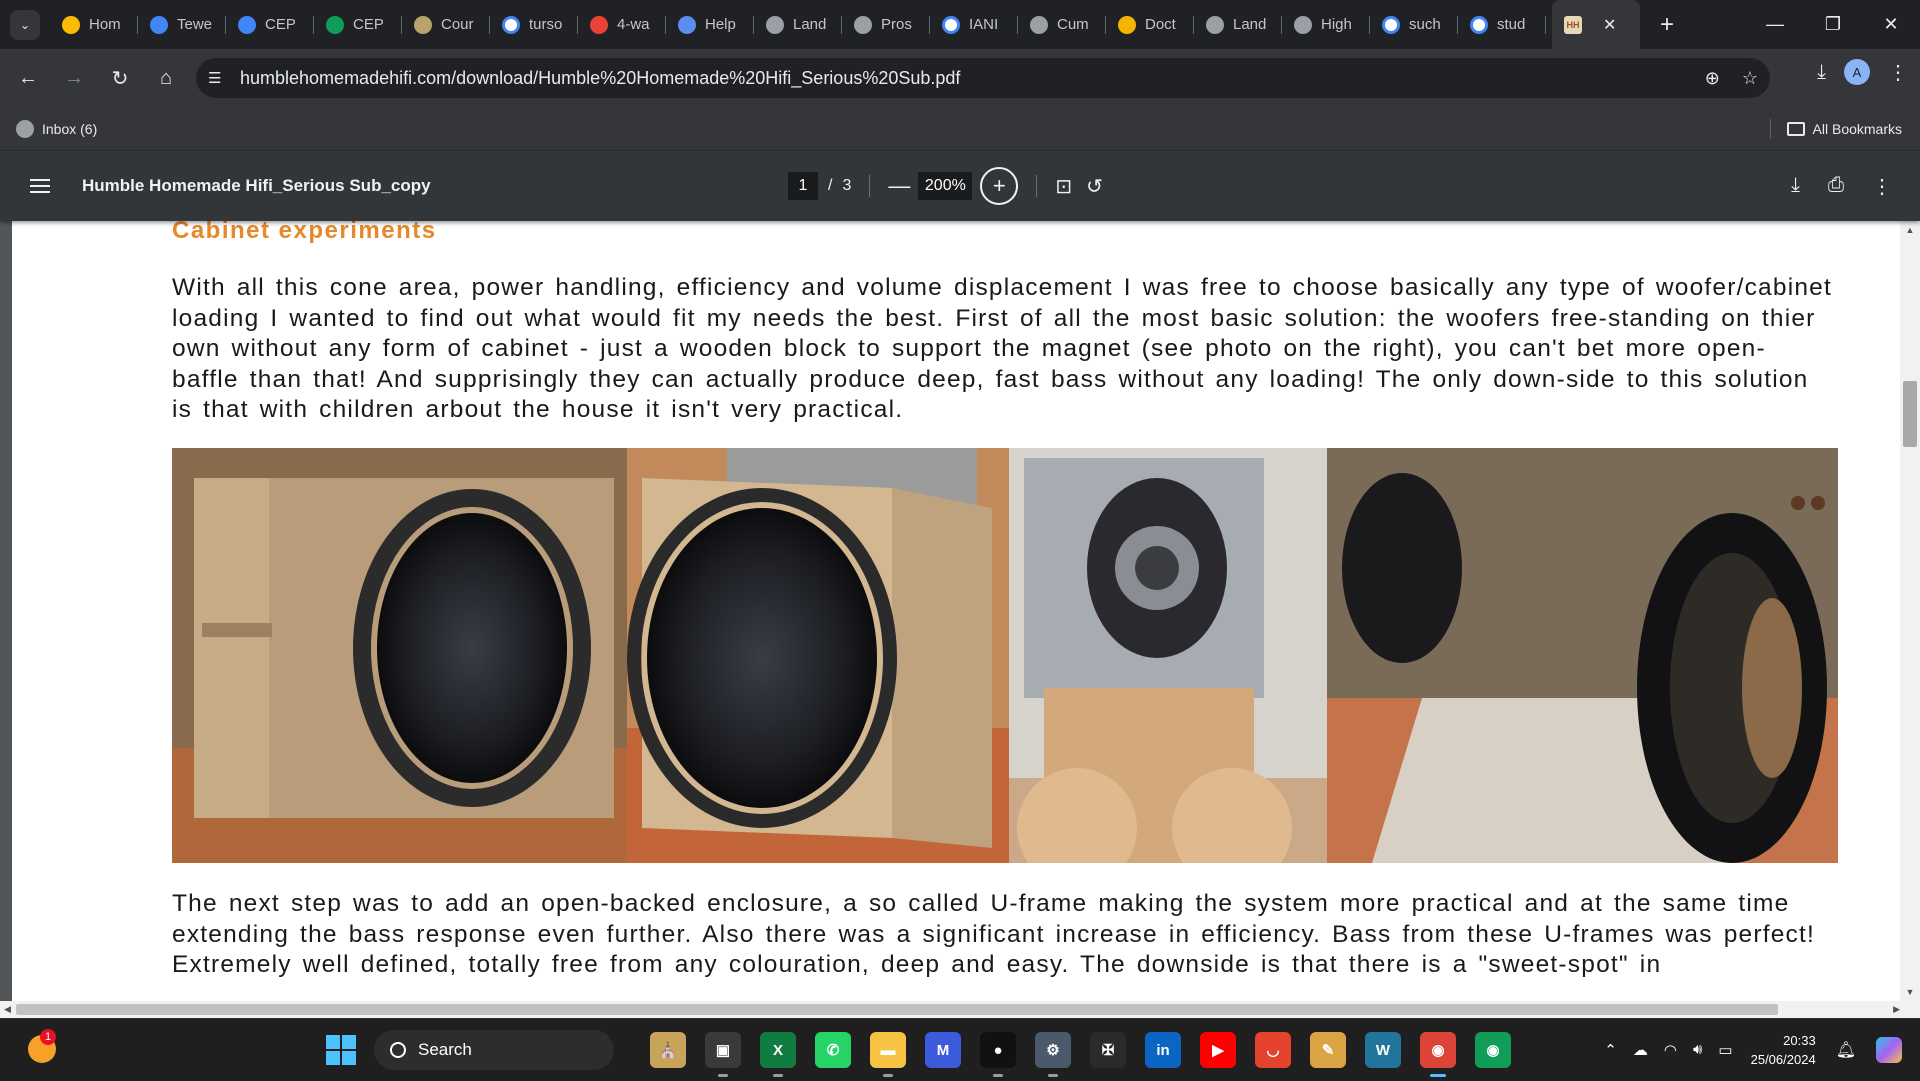 The width and height of the screenshot is (1920, 1081). I want to click on rotate-icon: ↺, so click(1094, 186).